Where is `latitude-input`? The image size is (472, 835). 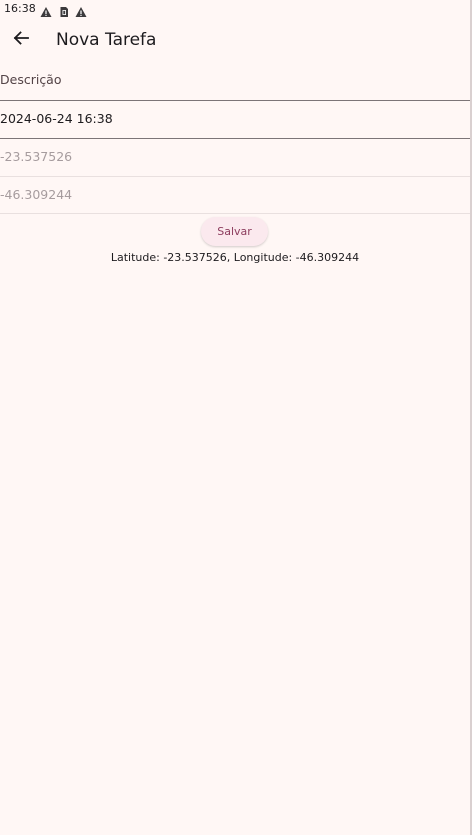
latitude-input is located at coordinates (230, 156).